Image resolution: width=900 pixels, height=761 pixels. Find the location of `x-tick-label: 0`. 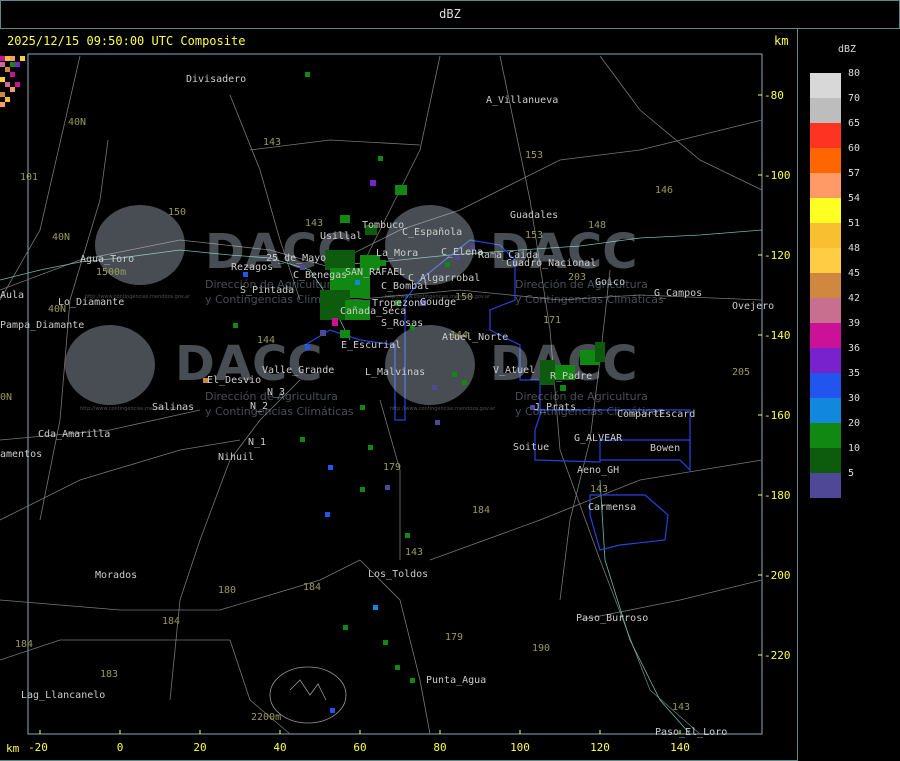

x-tick-label: 0 is located at coordinates (120, 747).